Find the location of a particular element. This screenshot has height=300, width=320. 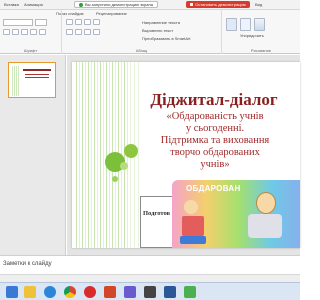

stop-presentation-label: Остановить демонстрацию is located at coordinates (220, 4).